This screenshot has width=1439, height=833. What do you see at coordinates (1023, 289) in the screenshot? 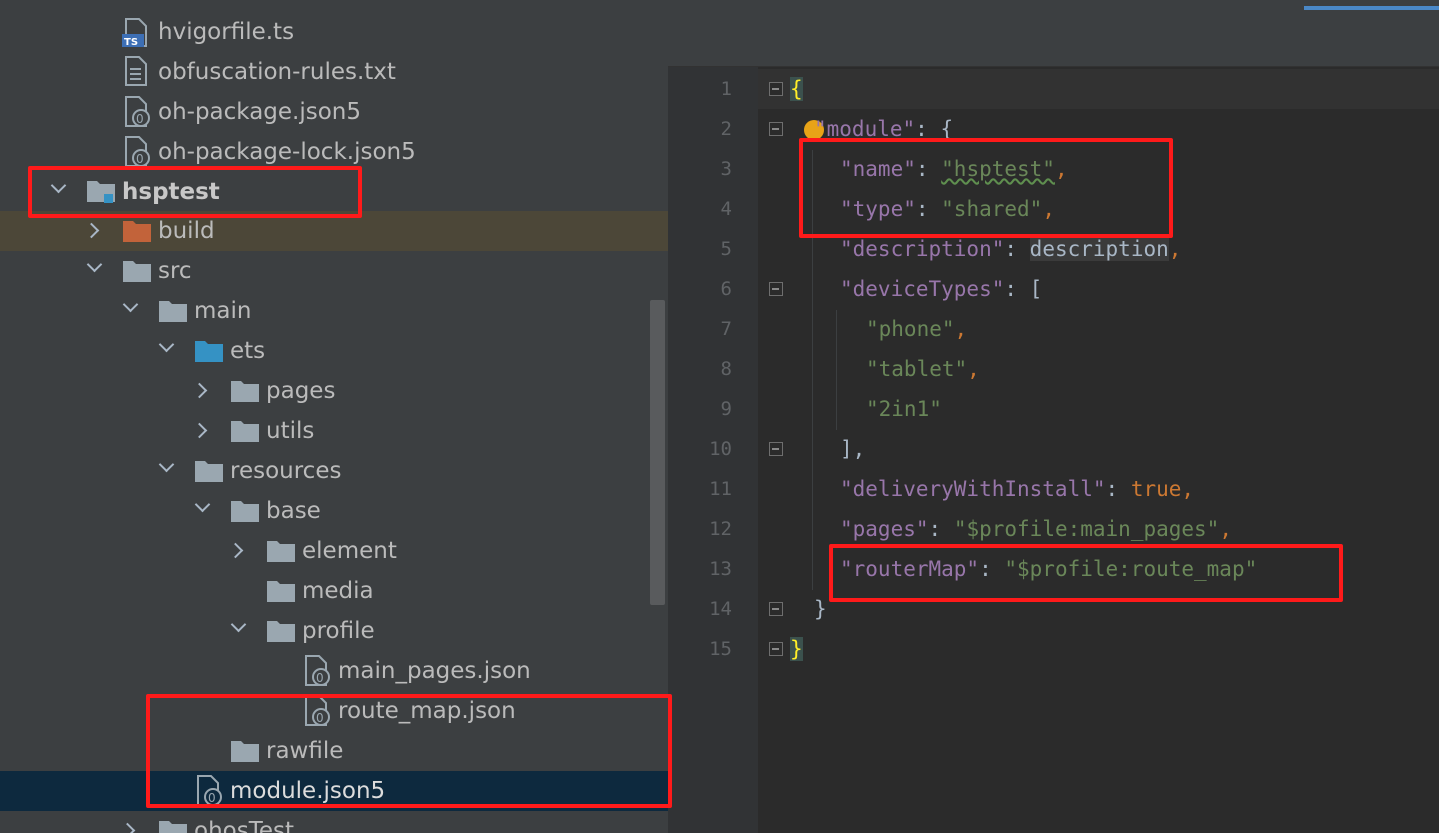
I see `json-punctuation: : [` at bounding box center [1023, 289].